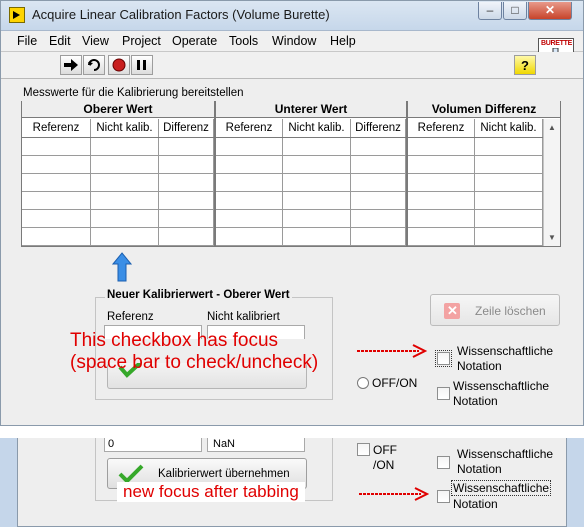 Image resolution: width=584 pixels, height=527 pixels. What do you see at coordinates (194, 41) in the screenshot?
I see `menu-operate: Operate` at bounding box center [194, 41].